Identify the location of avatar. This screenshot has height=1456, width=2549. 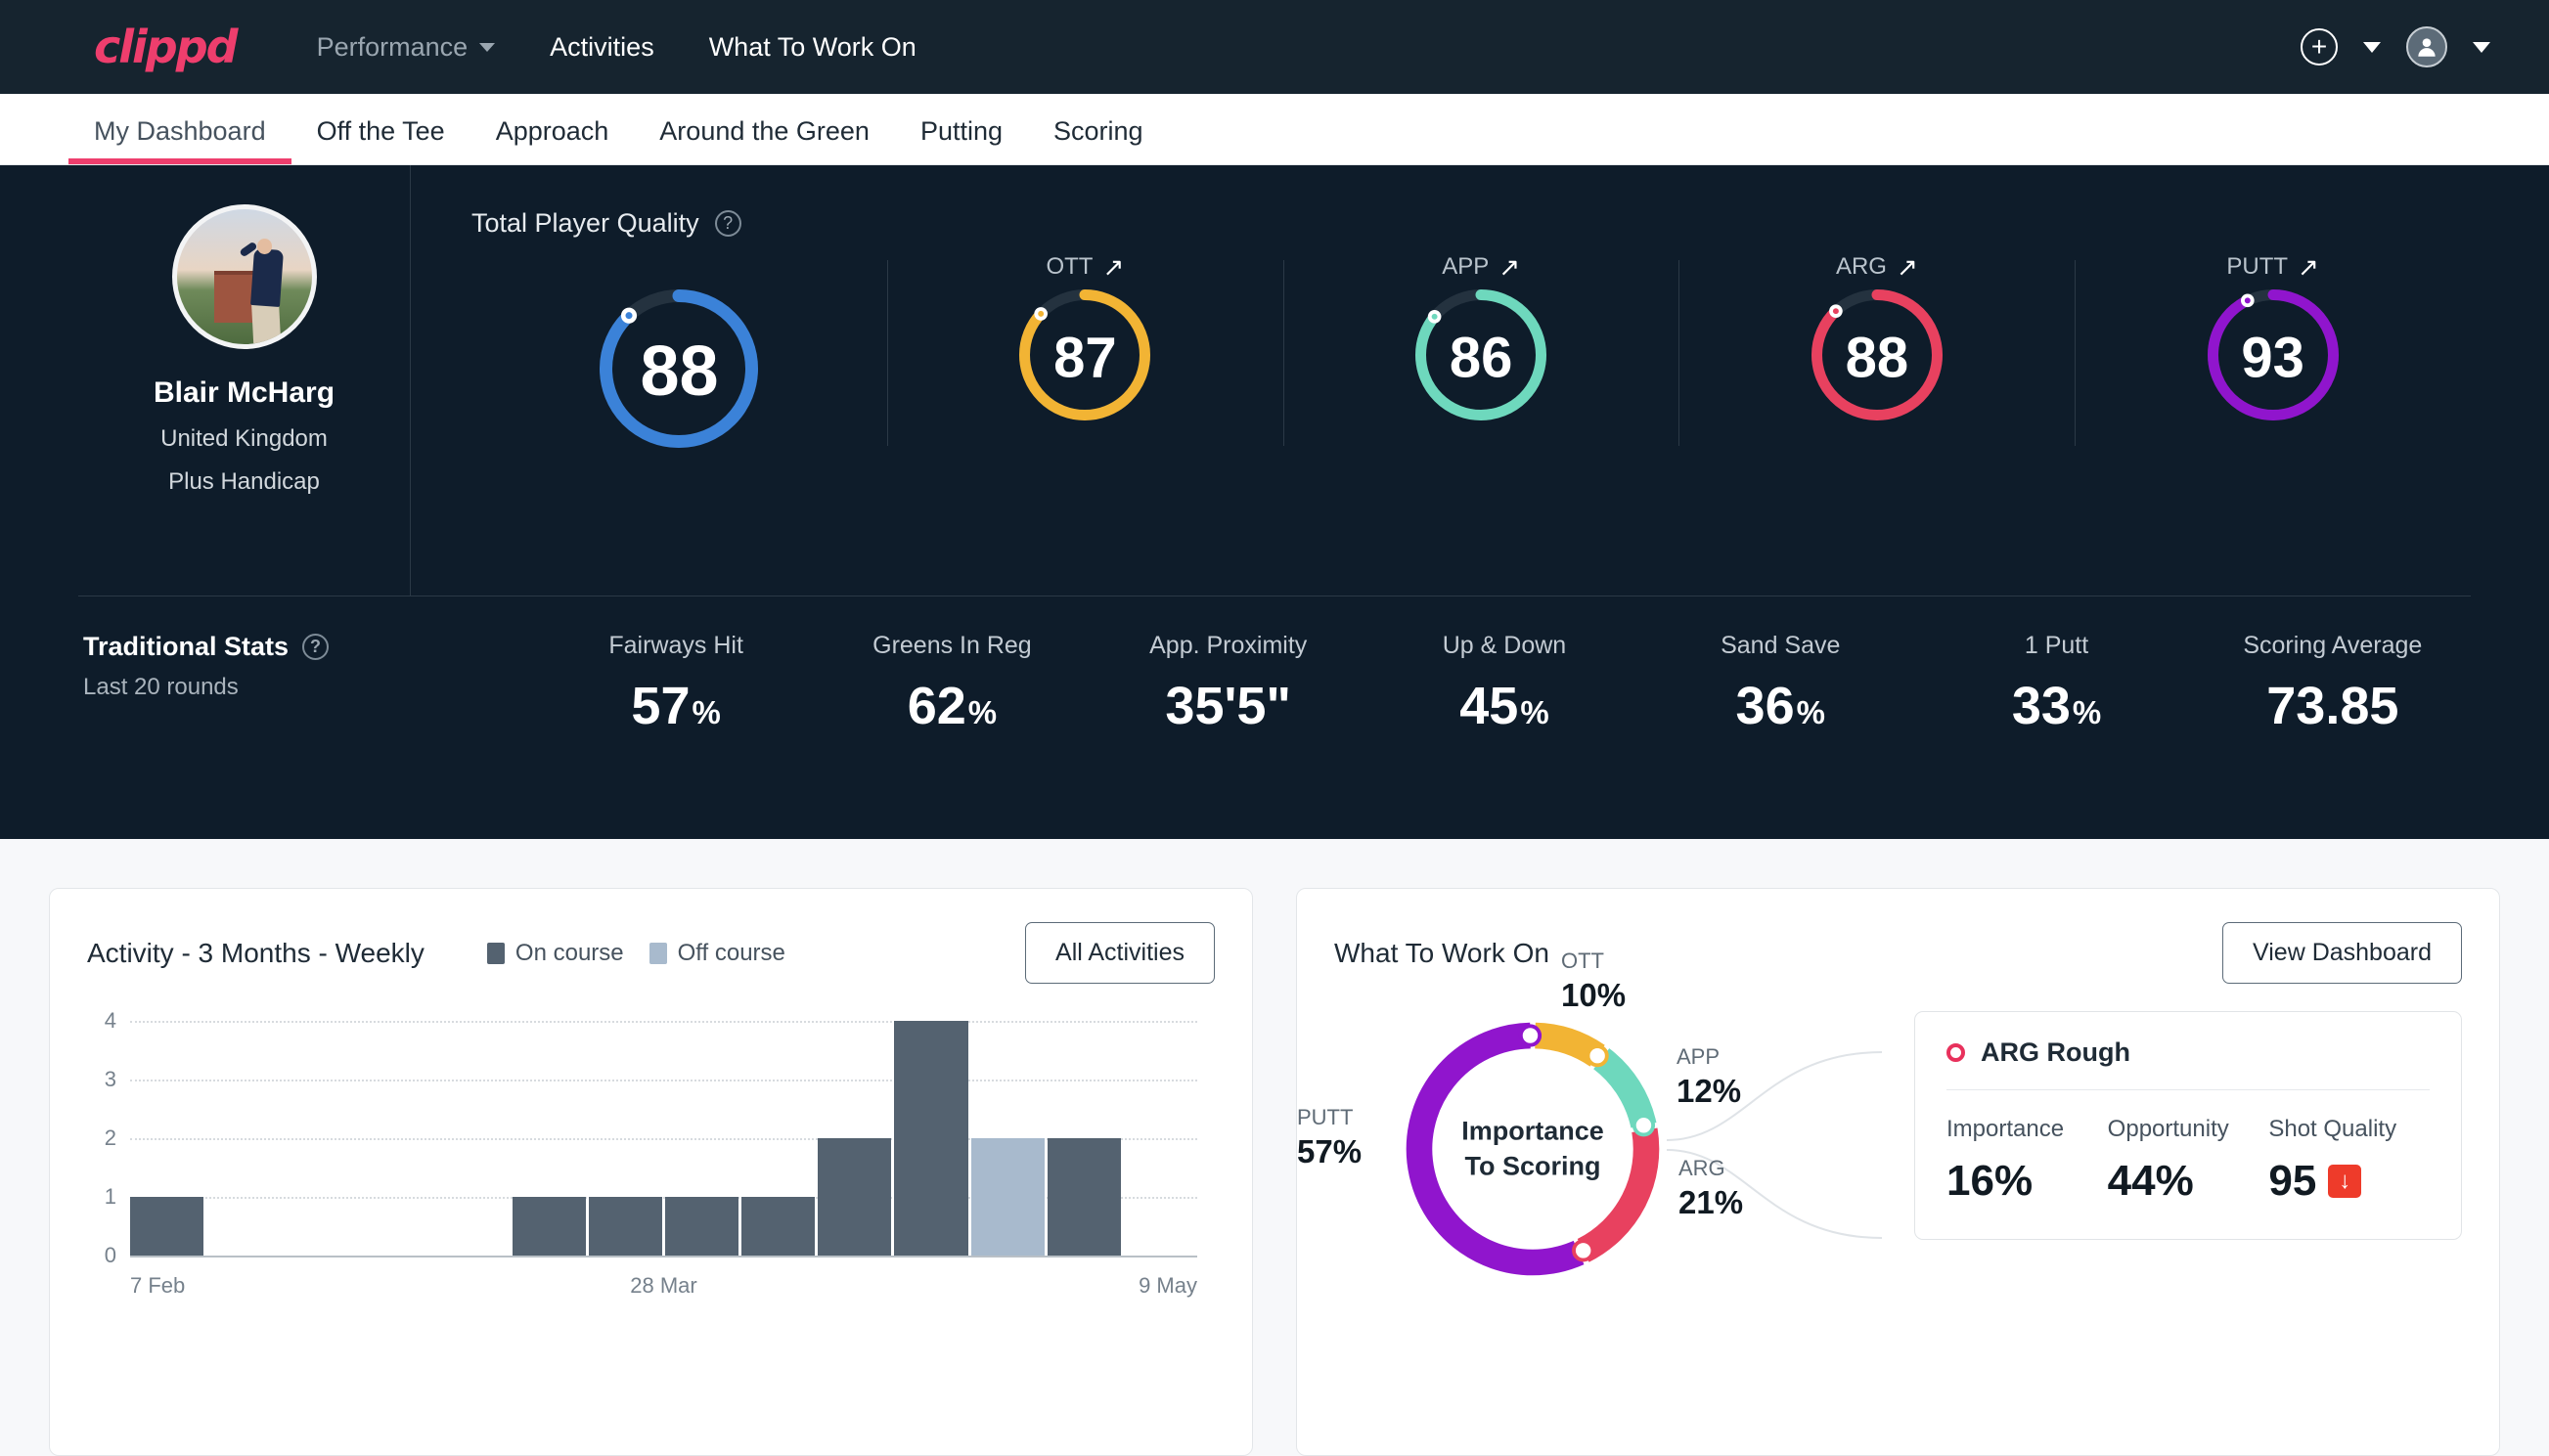
(244, 276).